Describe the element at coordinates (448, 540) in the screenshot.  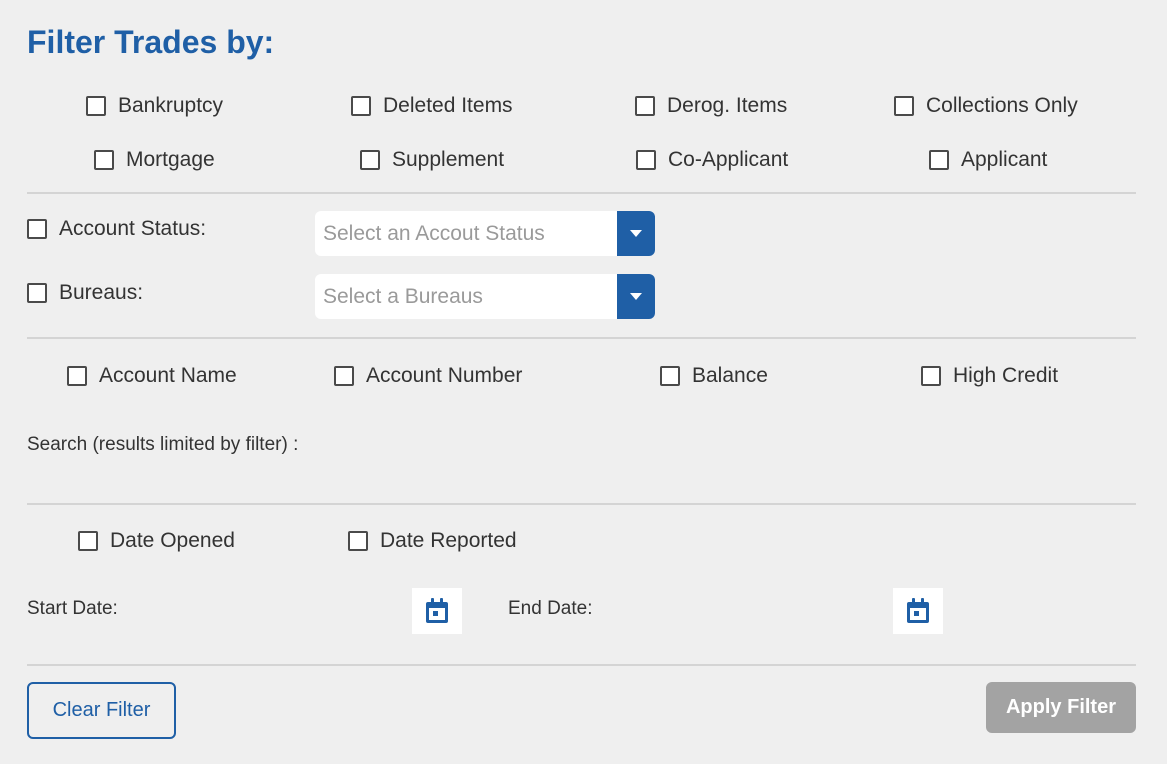
I see `checkbox-label: Date Reported` at that location.